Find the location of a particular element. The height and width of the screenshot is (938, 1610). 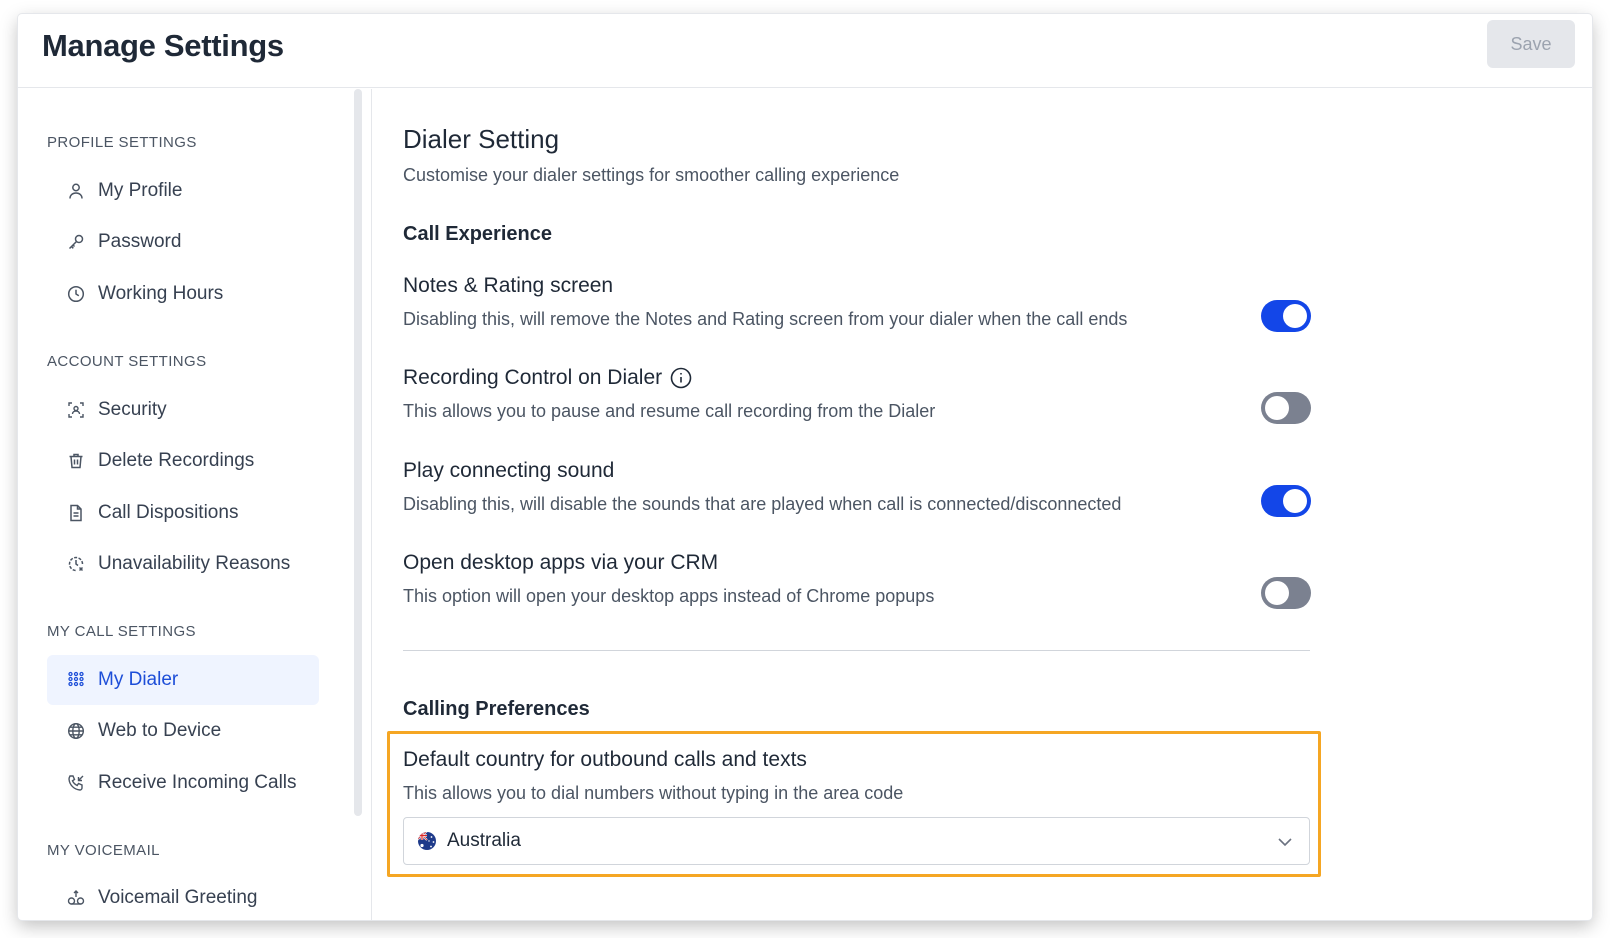

globe-icon is located at coordinates (76, 731).